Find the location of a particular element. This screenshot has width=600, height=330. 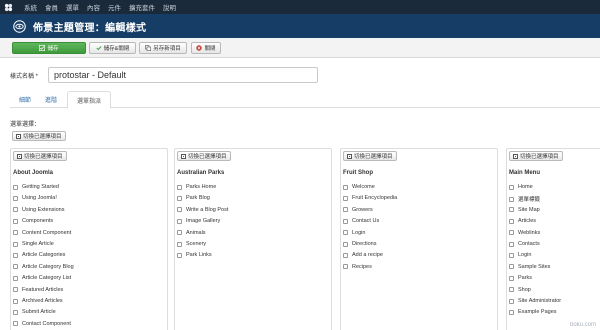

menu-item-row: 選單標籤 is located at coordinates (524, 199).